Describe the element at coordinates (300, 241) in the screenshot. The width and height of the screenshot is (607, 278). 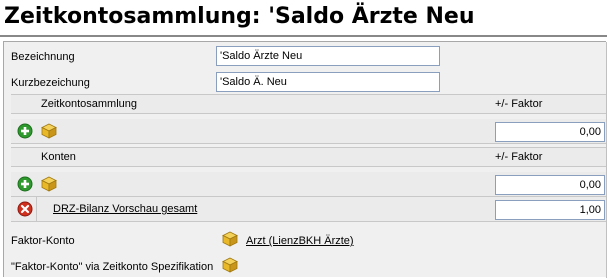
I see `faktor-konto-link: Arzt (LienzBKH Ärzte)` at that location.